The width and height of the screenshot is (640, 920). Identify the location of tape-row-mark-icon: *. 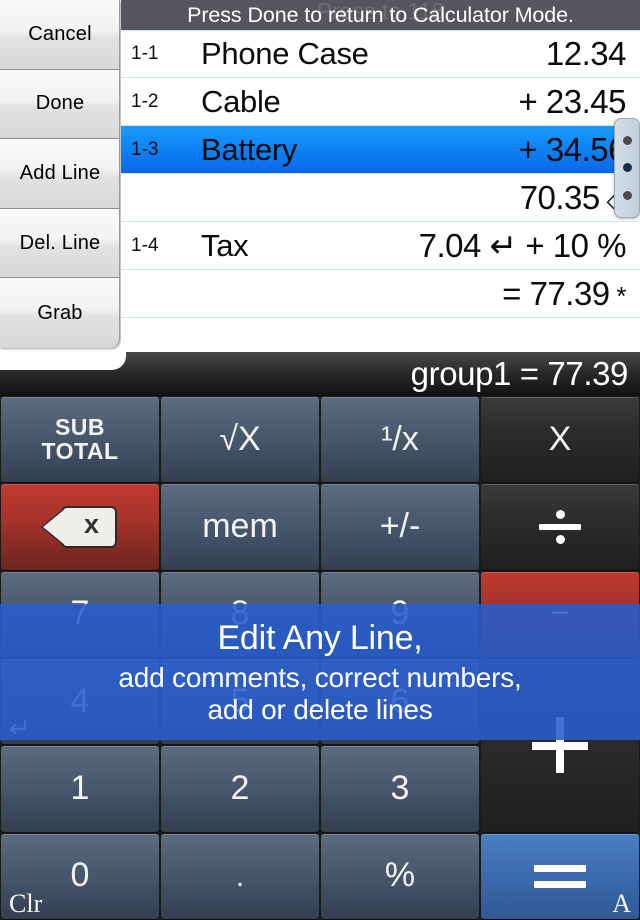
(617, 295).